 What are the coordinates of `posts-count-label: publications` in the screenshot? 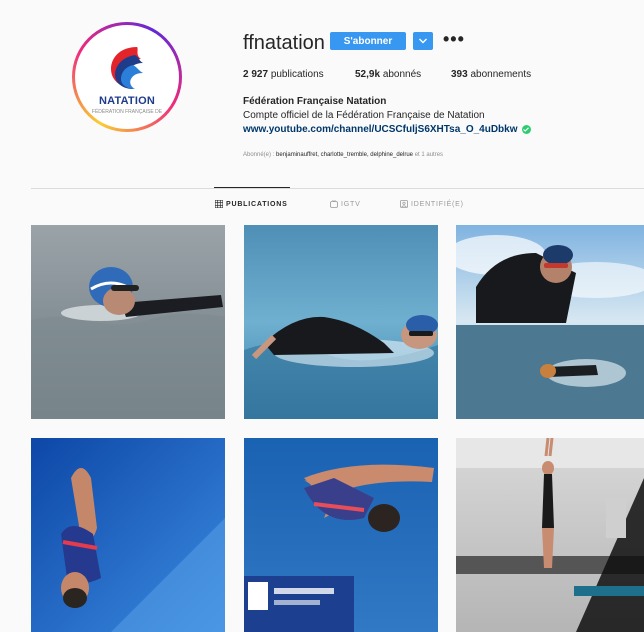 It's located at (297, 74).